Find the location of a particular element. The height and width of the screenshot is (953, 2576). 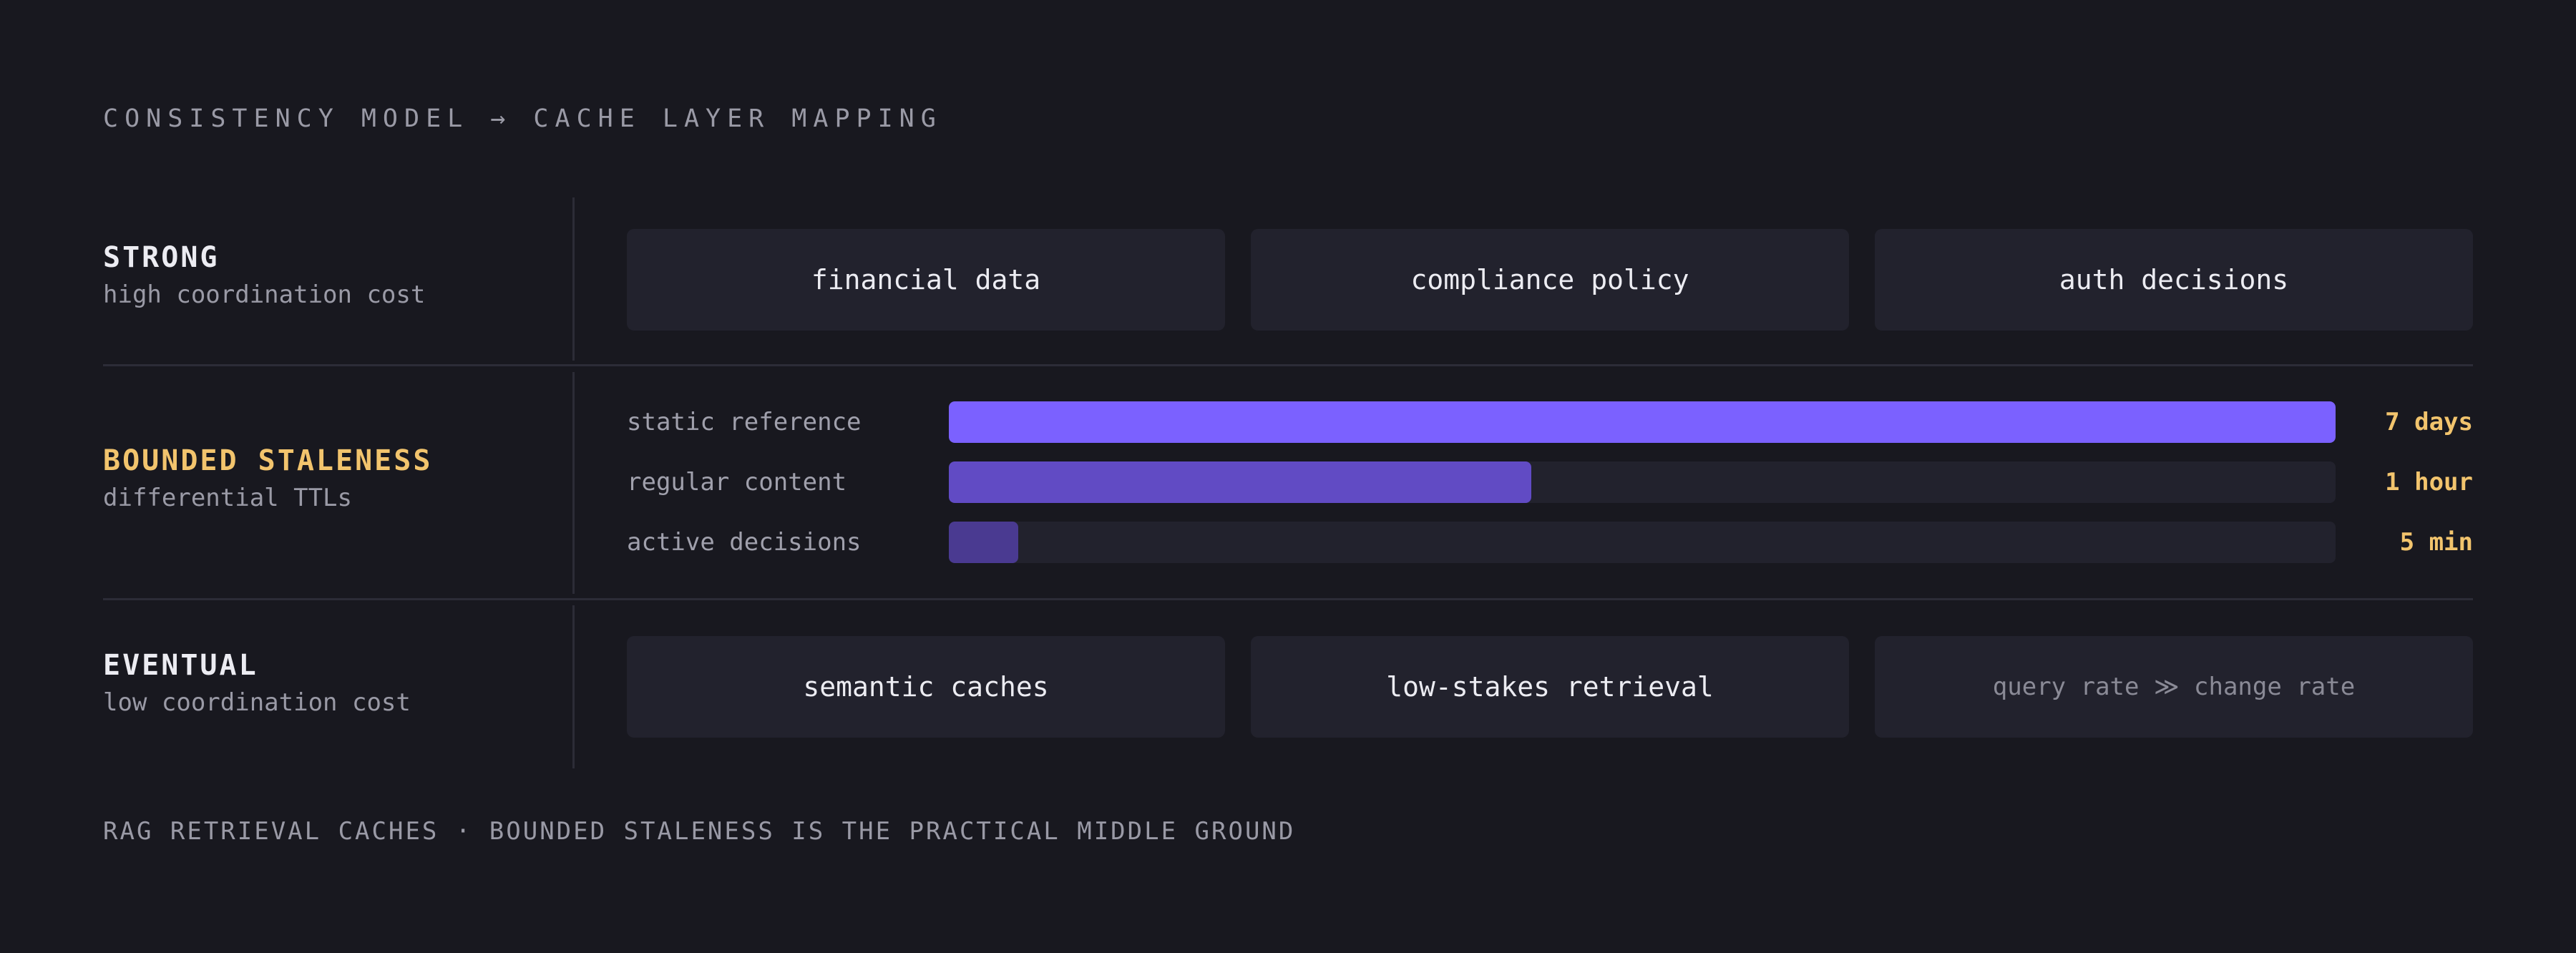

ttl-value-regular-content: 1 hour is located at coordinates (2429, 482).